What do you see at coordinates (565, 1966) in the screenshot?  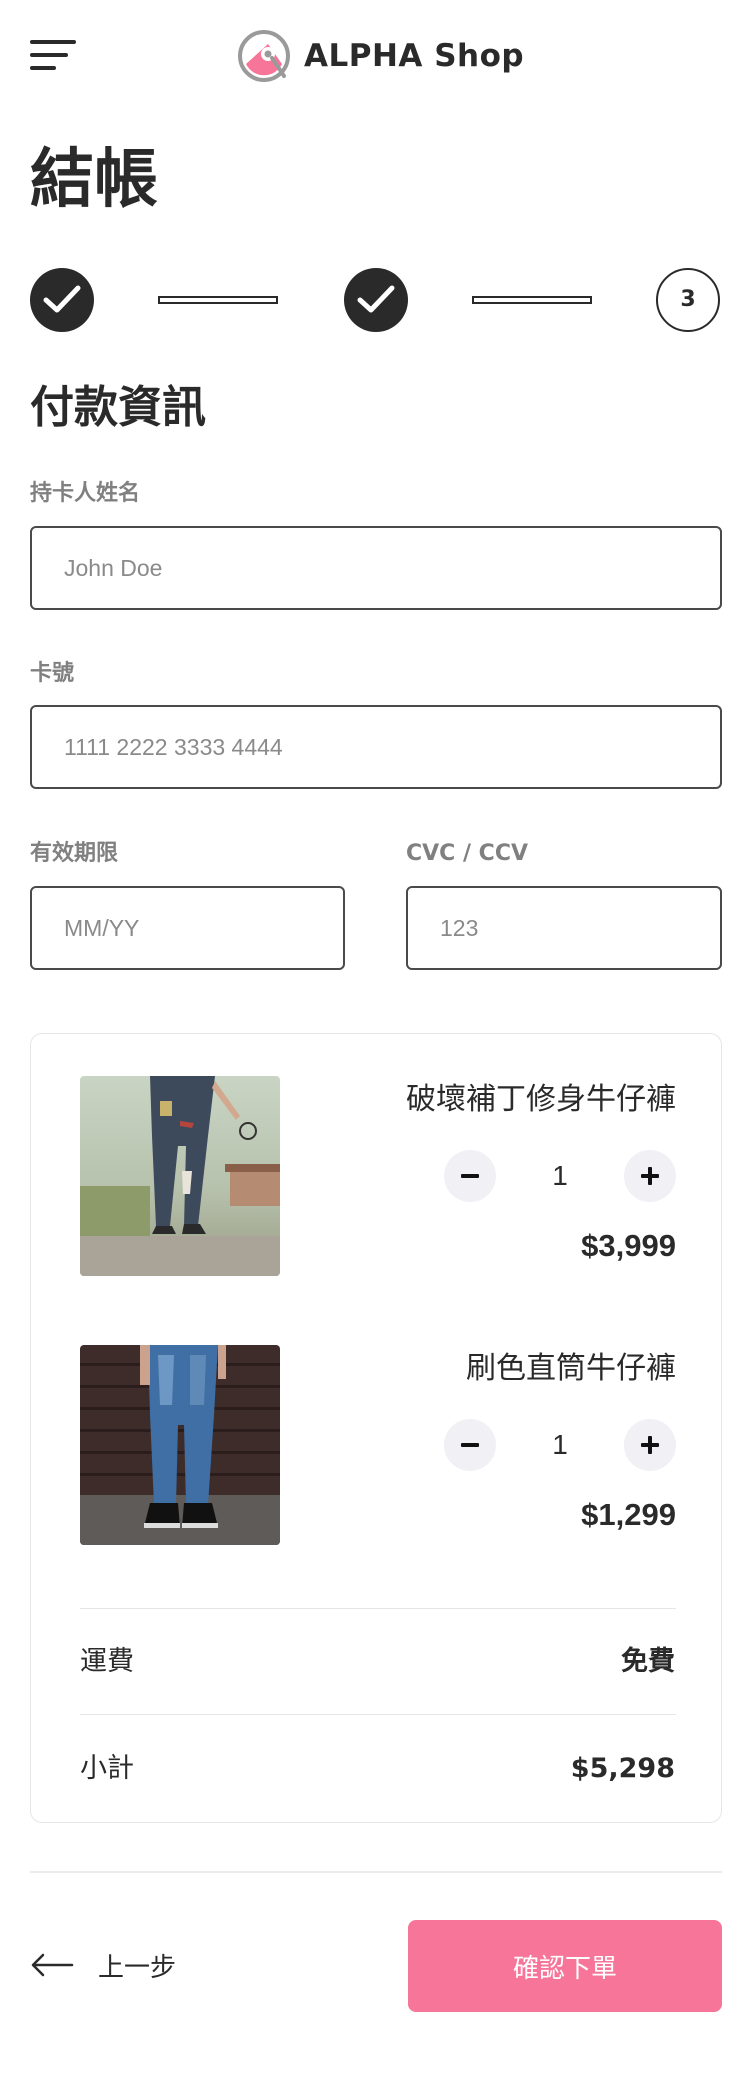 I see `confirm-order-button: 確認下單` at bounding box center [565, 1966].